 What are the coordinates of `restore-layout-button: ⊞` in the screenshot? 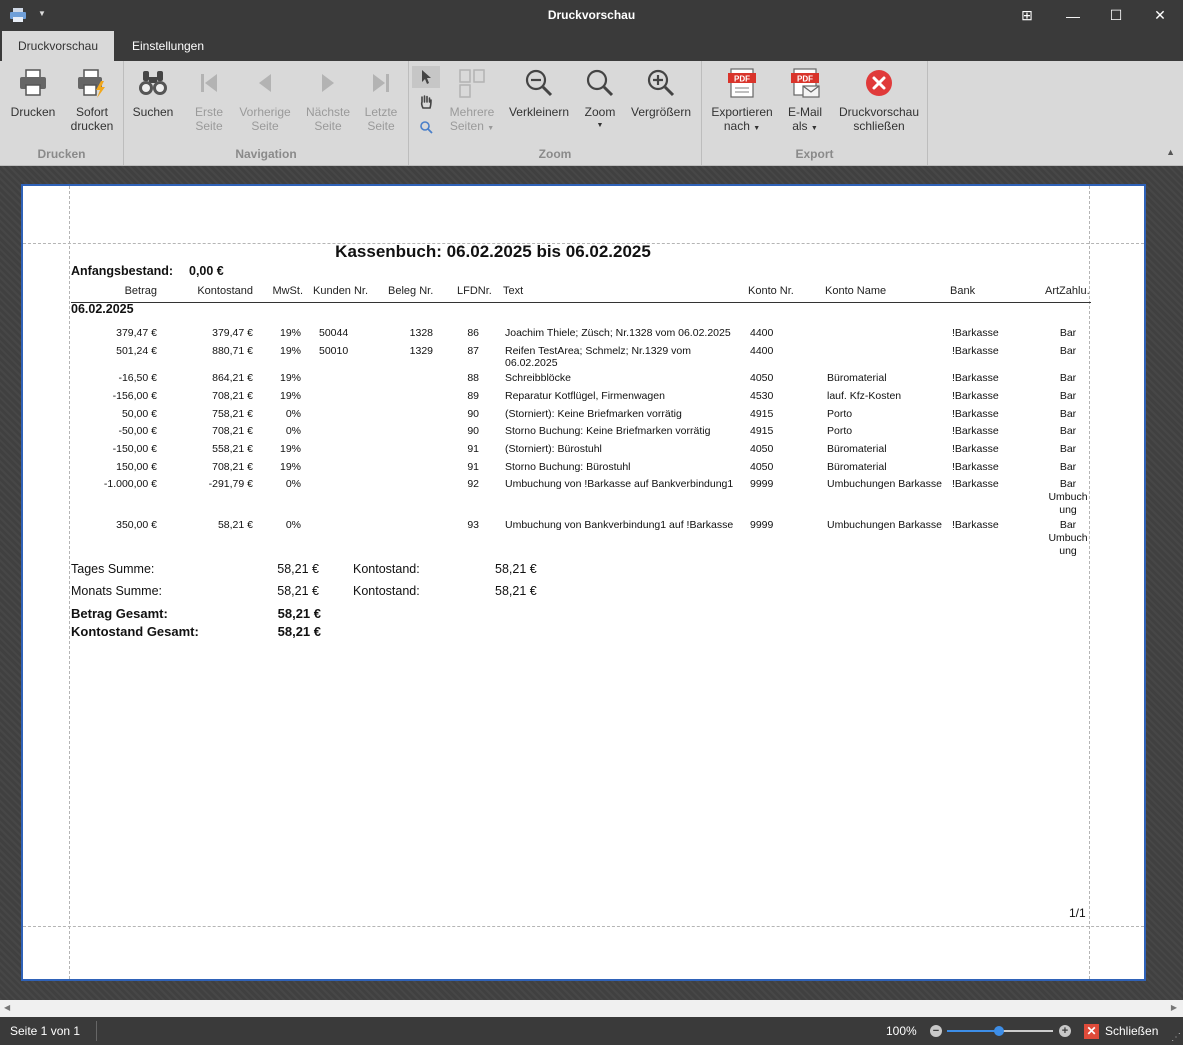 It's located at (1027, 15).